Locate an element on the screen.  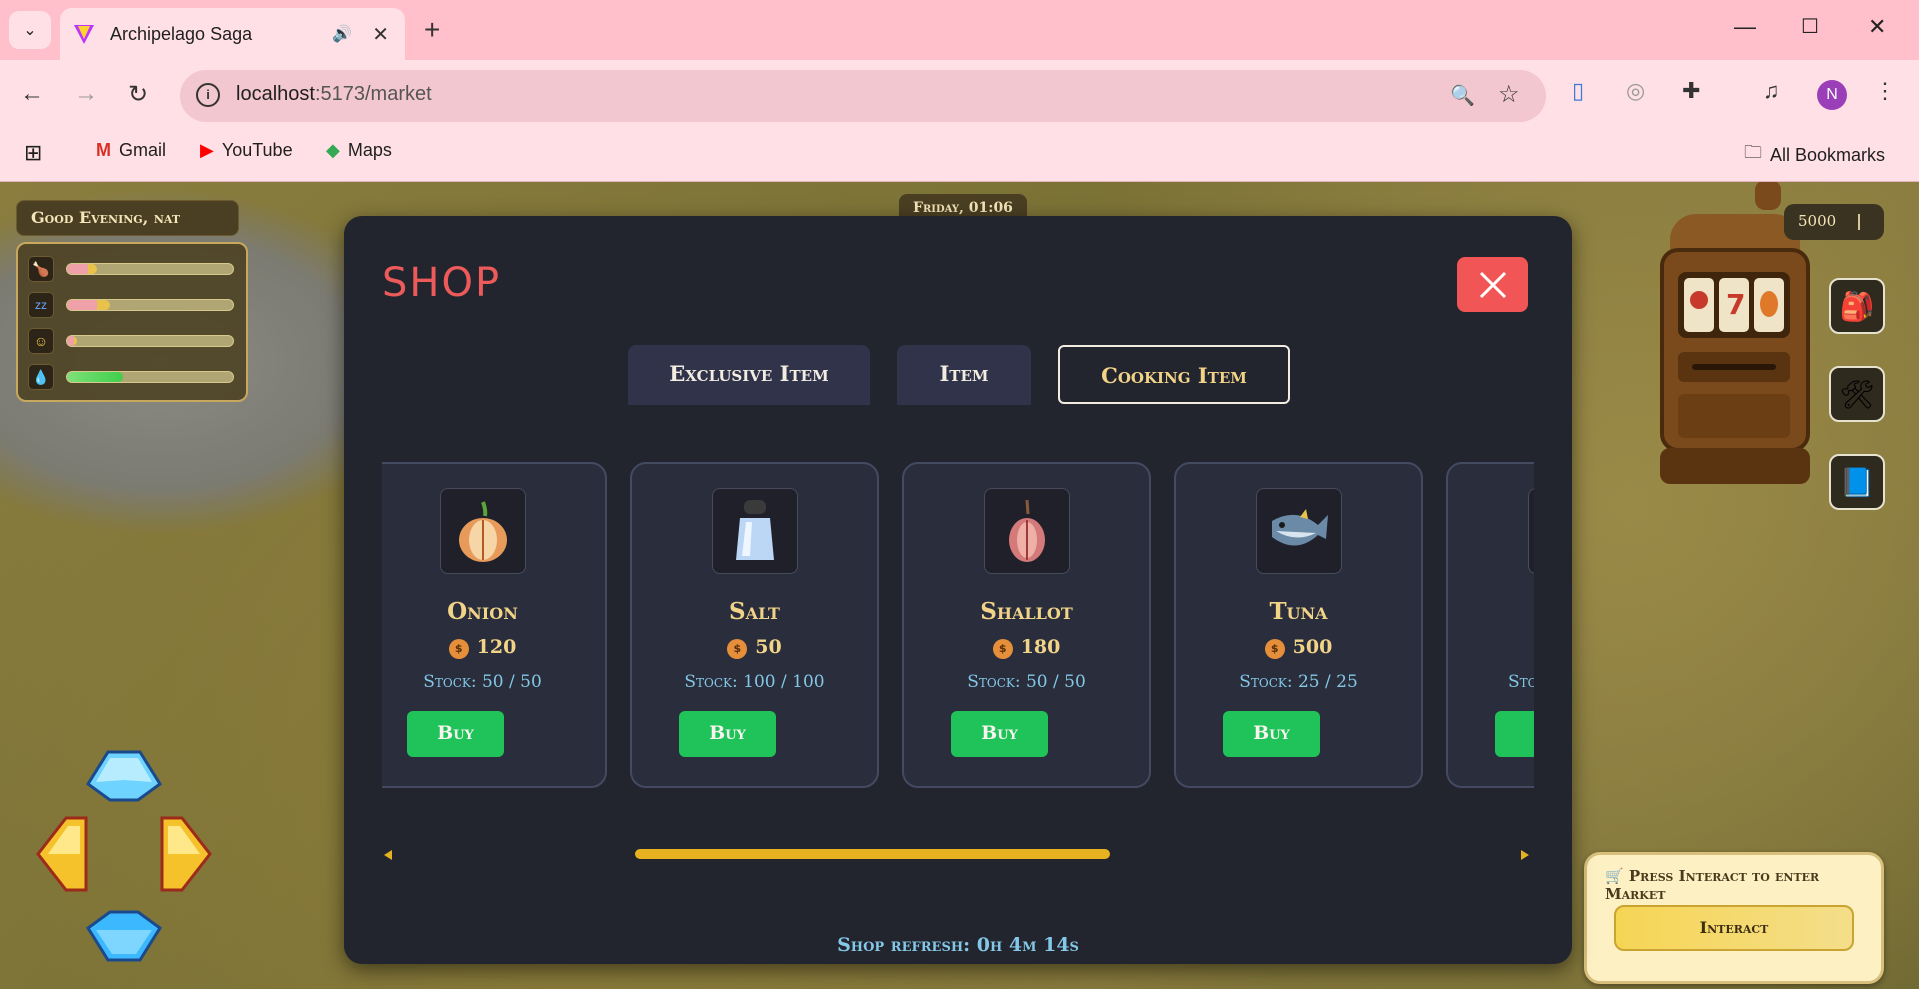
item-card-salt: Salt $50 Stock: 100 / 100 Buy is located at coordinates (754, 625).